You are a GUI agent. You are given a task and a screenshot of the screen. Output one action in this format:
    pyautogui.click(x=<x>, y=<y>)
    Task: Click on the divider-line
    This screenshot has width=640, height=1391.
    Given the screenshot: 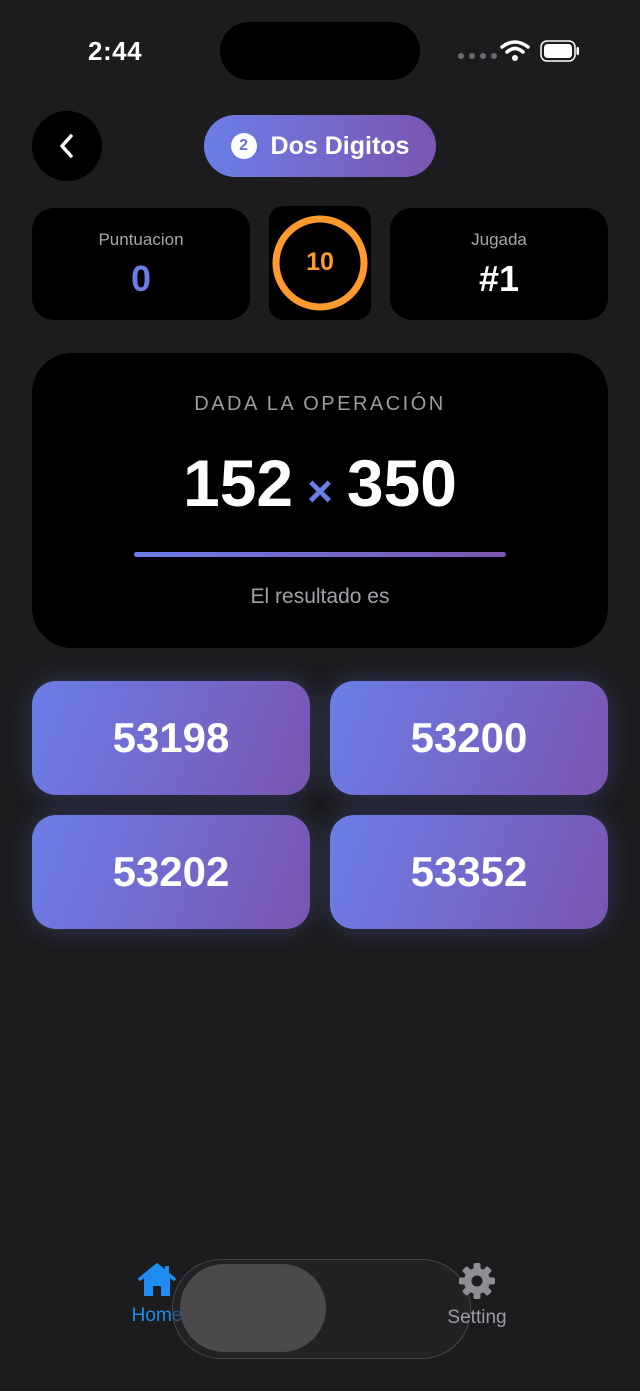 What is the action you would take?
    pyautogui.click(x=320, y=554)
    